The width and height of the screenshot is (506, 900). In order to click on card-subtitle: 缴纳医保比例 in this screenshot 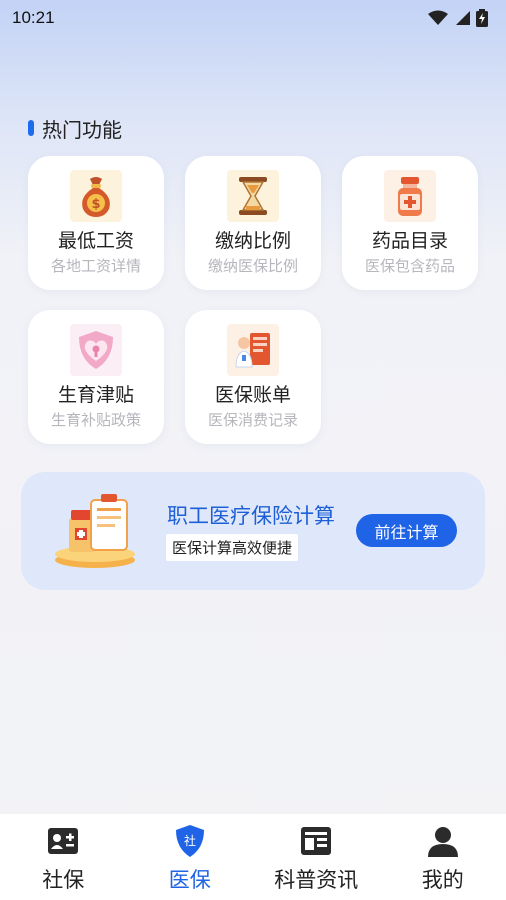, I will do `click(252, 266)`.